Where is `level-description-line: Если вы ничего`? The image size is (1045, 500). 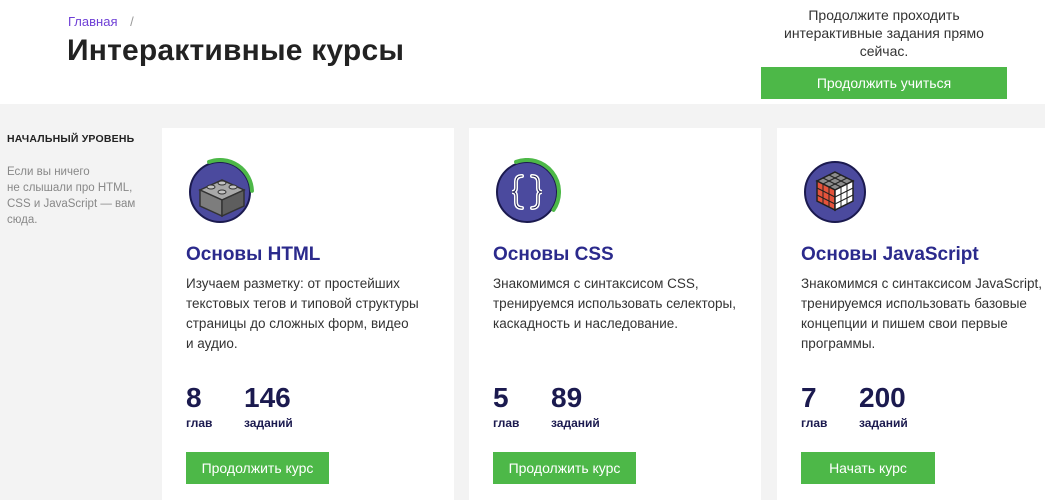 level-description-line: Если вы ничего is located at coordinates (48, 172).